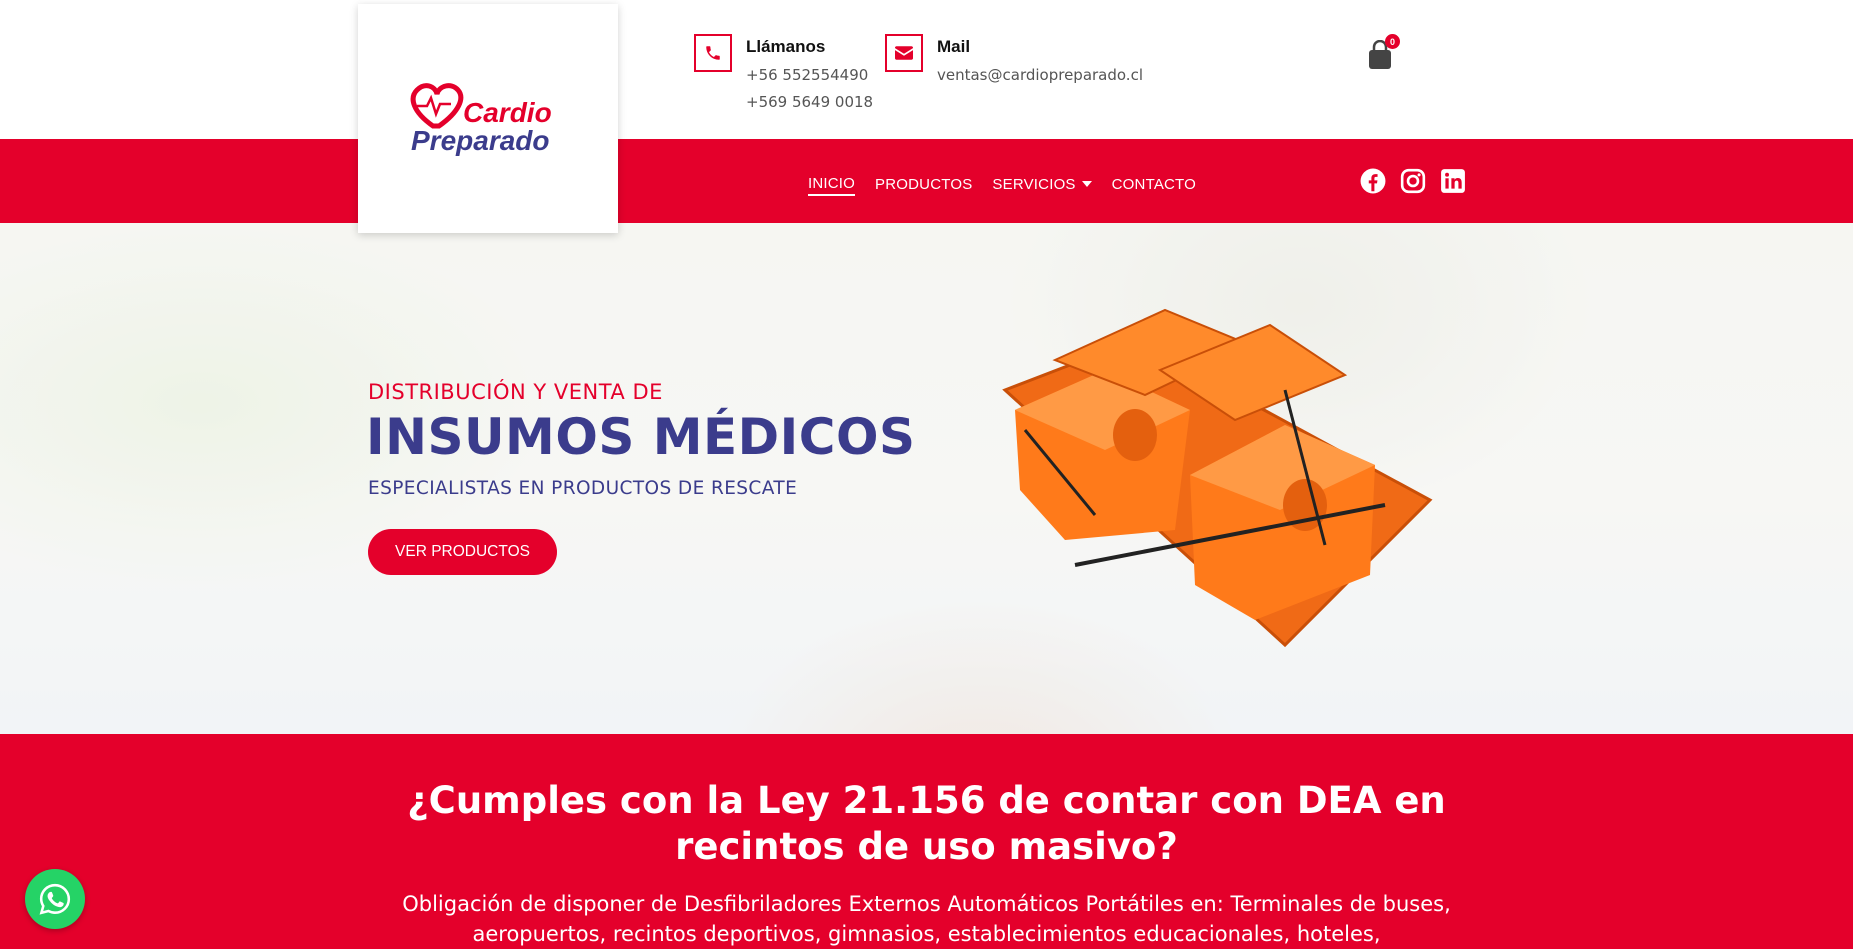 The image size is (1853, 949). I want to click on view-products-button: VER PRODUCTOS, so click(462, 552).